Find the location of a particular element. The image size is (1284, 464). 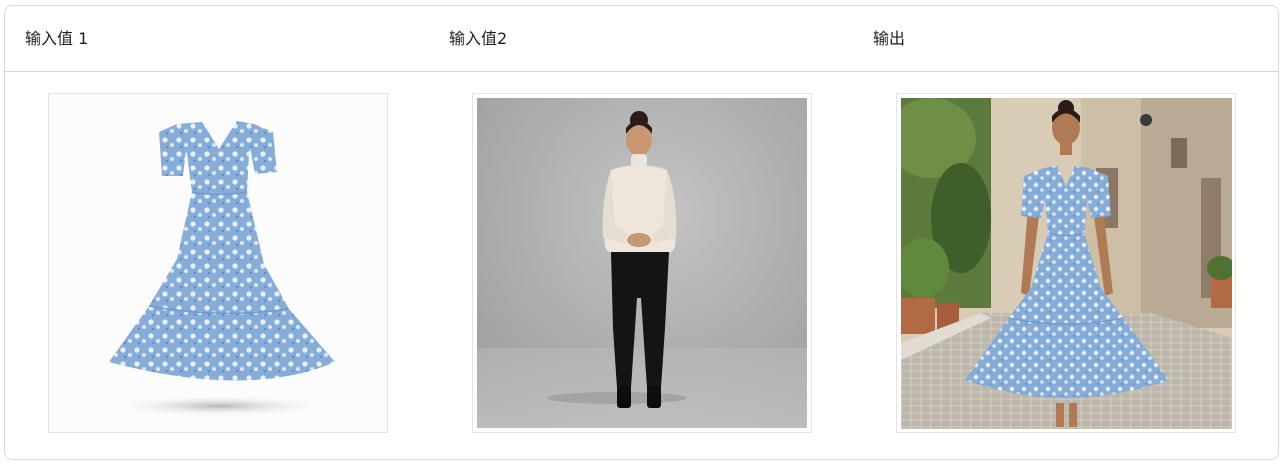

column-header-output: 输出 is located at coordinates (889, 38).